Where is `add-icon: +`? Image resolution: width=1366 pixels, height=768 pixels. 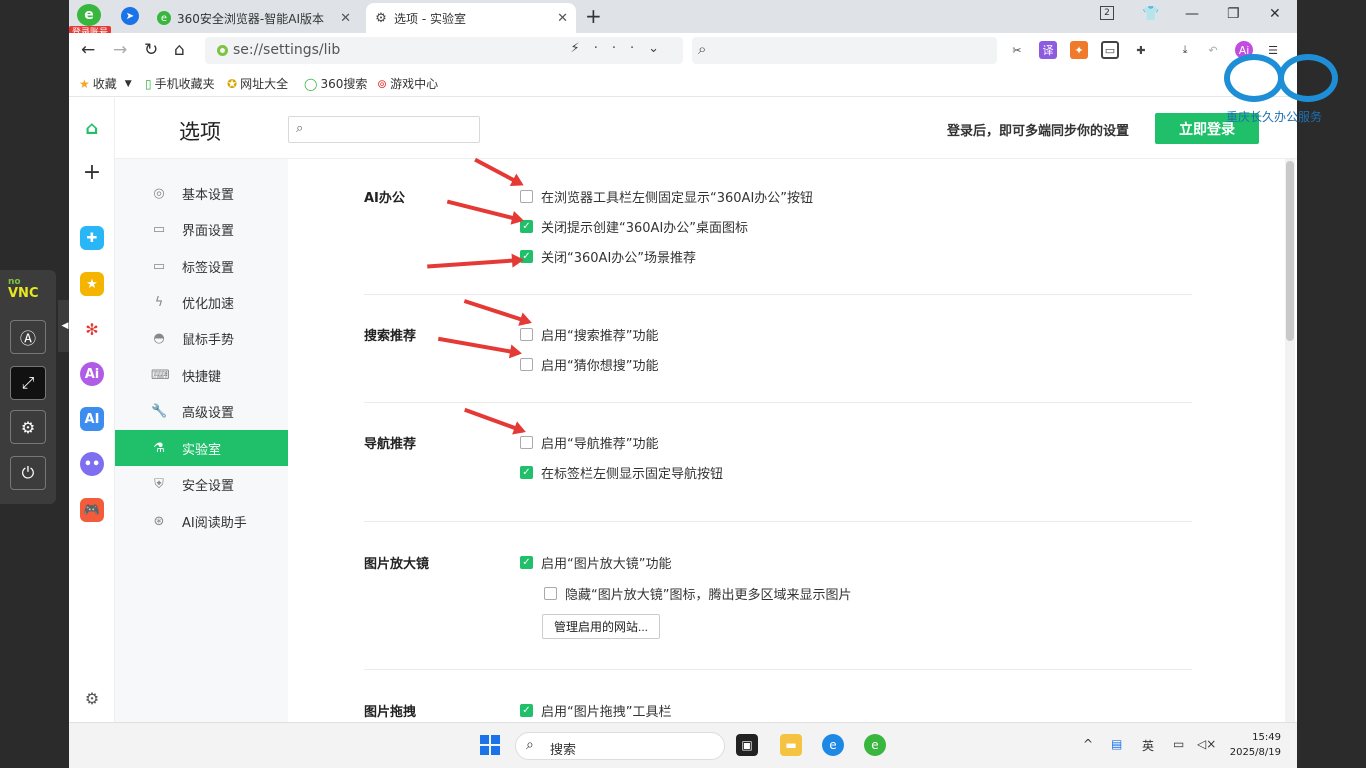
add-icon: + is located at coordinates (92, 172).